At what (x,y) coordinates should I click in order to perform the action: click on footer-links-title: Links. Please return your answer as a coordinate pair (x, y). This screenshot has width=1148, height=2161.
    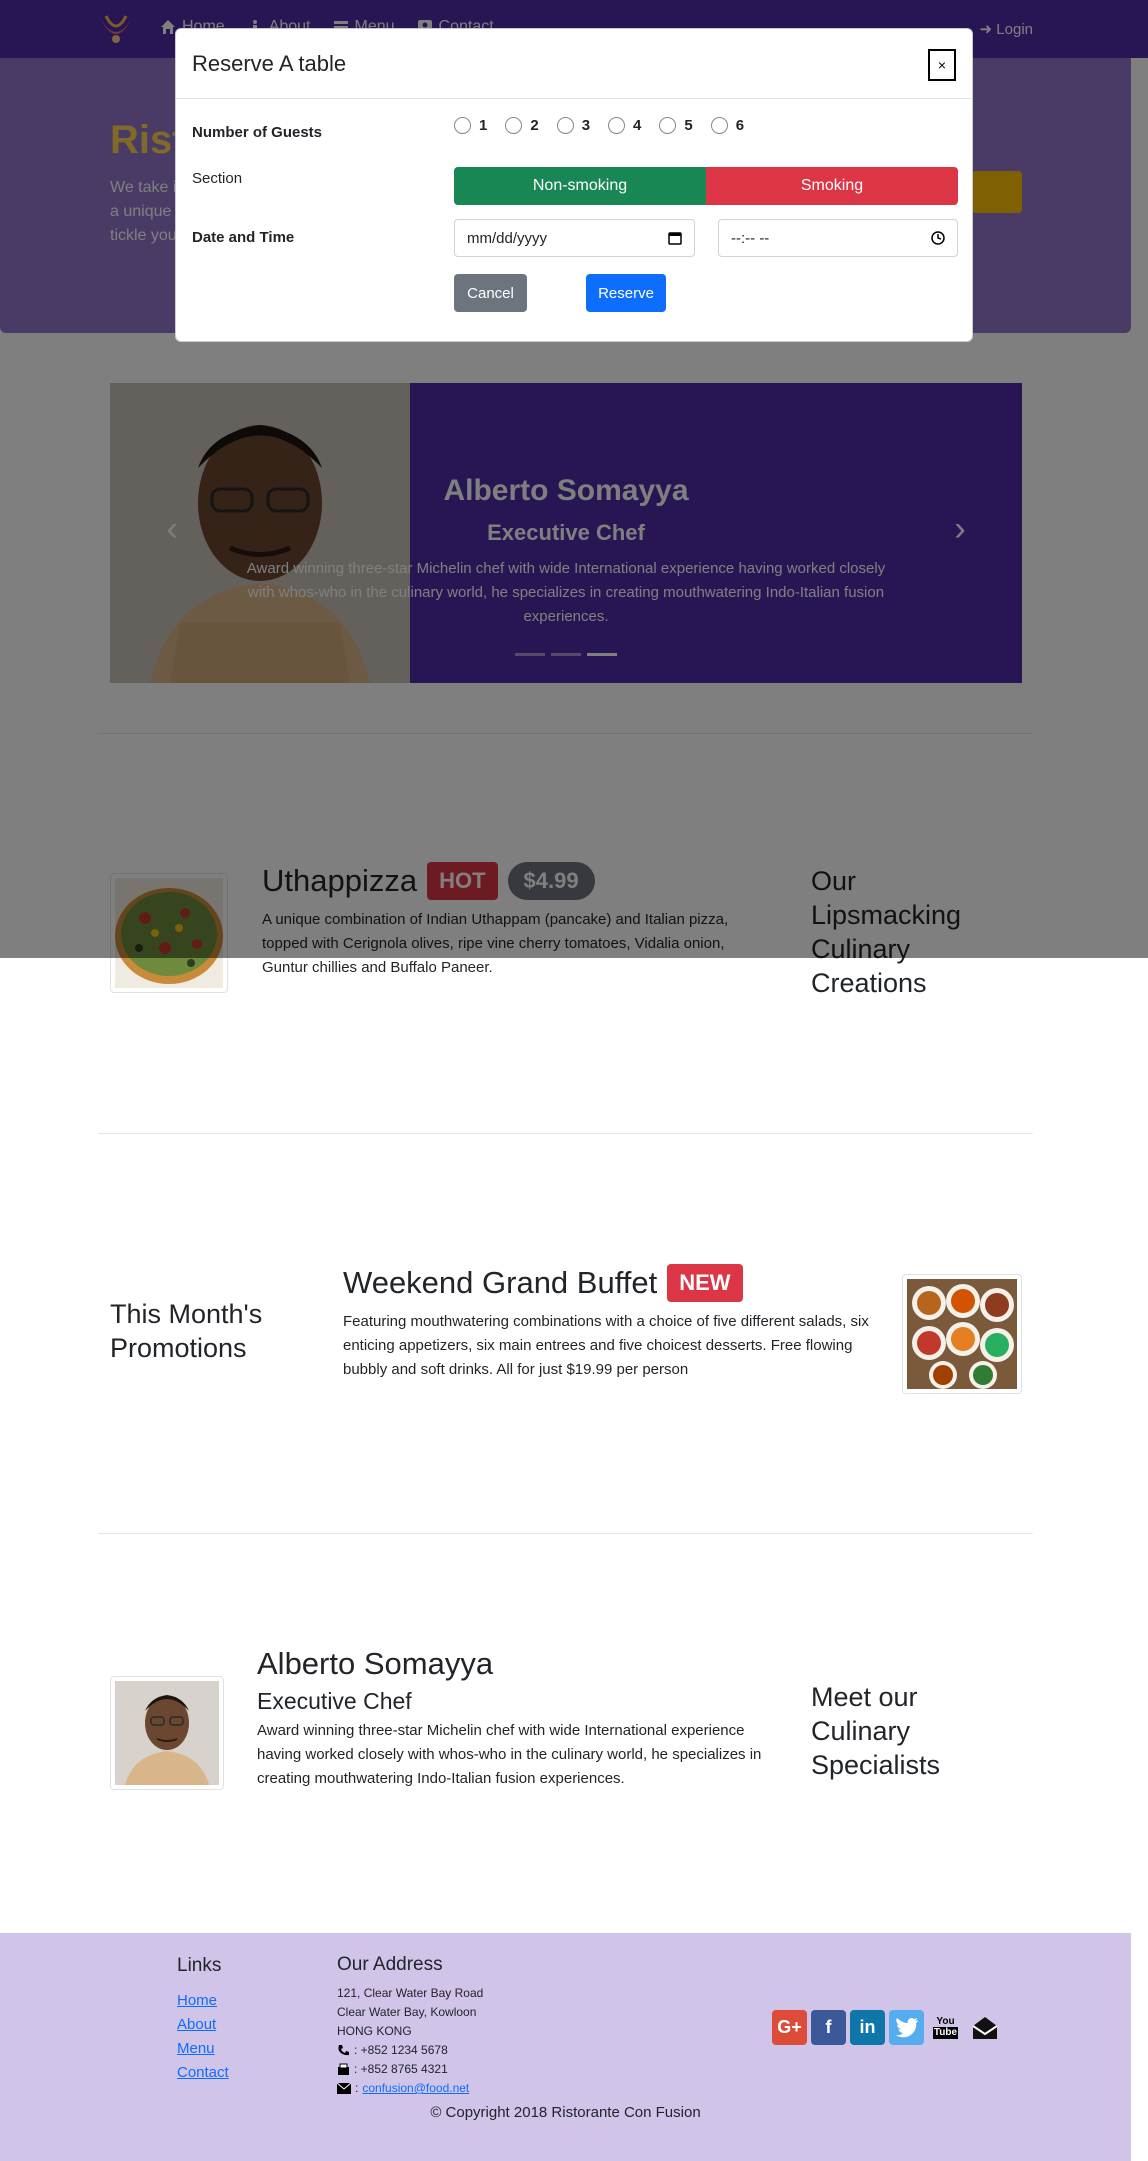
    Looking at the image, I should click on (199, 1965).